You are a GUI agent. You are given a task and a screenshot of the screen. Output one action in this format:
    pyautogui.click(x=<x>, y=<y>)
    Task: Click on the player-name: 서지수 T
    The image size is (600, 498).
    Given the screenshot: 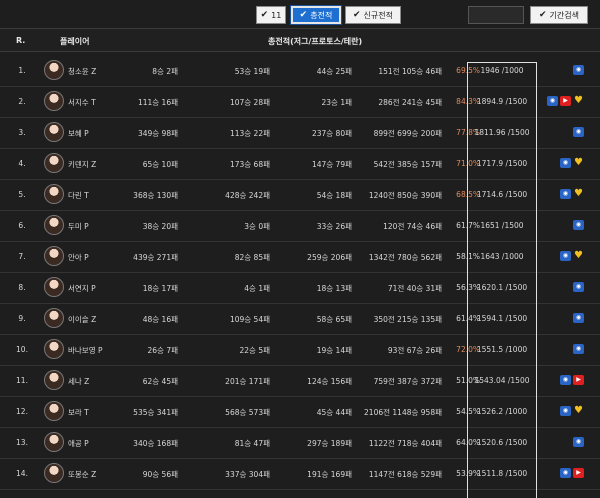 What is the action you would take?
    pyautogui.click(x=82, y=102)
    